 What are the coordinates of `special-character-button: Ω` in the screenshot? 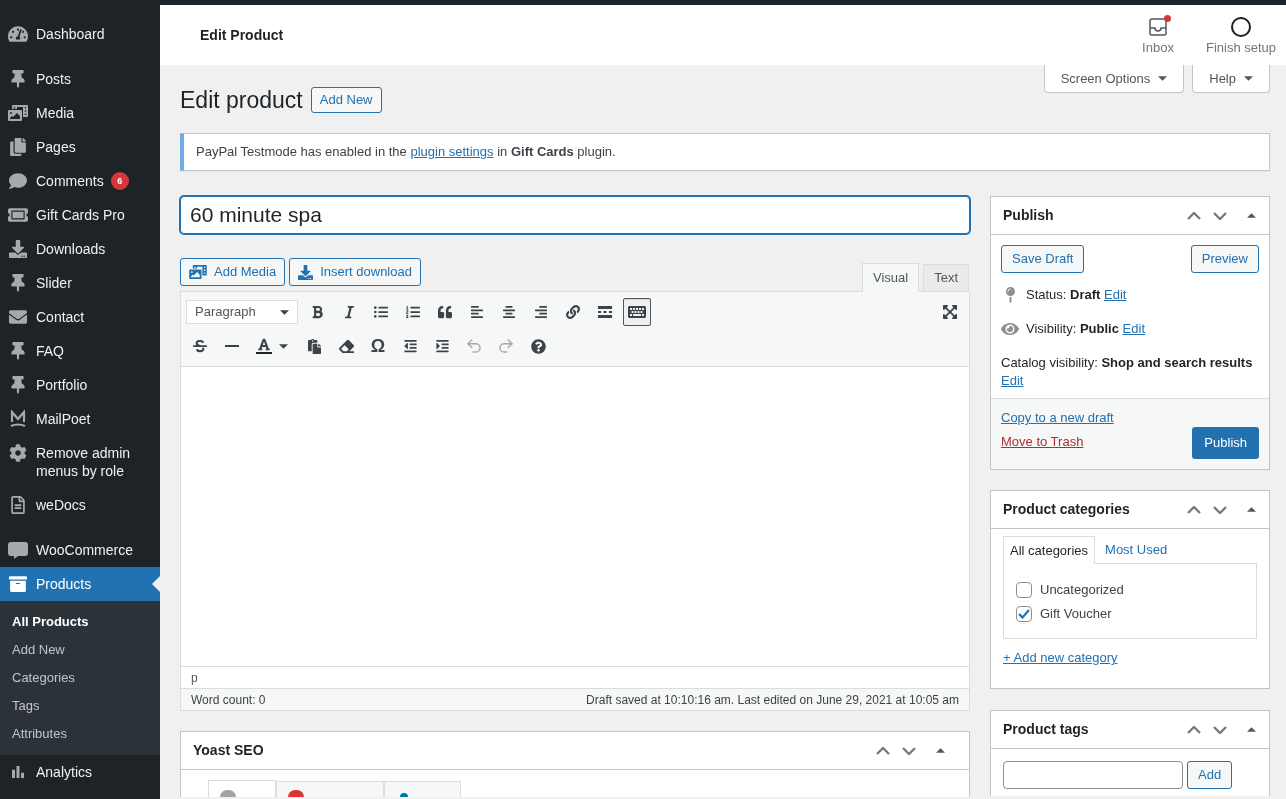 It's located at (378, 346).